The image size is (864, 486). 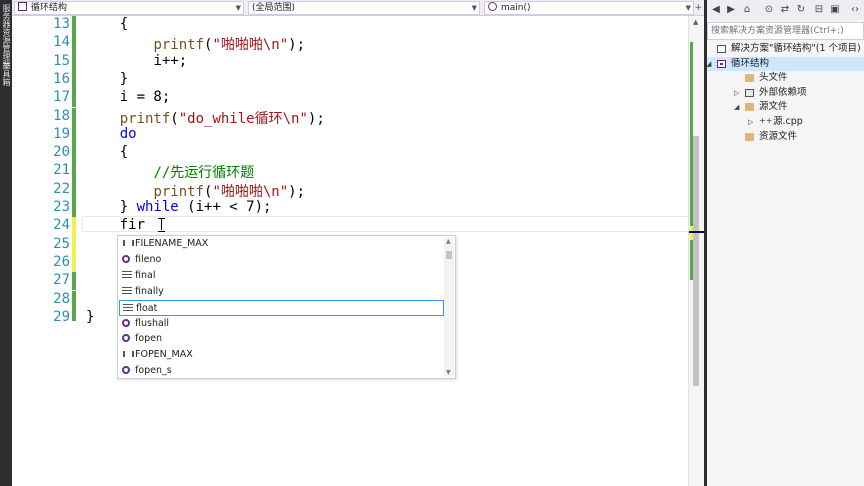 I want to click on code-line: do, so click(x=128, y=134).